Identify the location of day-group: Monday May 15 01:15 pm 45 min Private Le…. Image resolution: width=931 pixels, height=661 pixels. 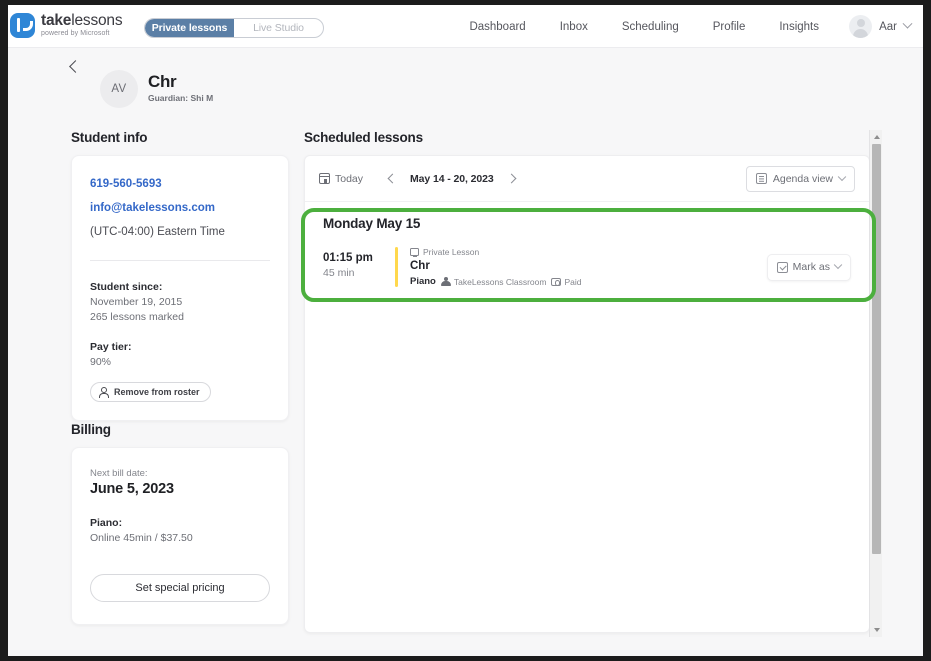
(587, 246).